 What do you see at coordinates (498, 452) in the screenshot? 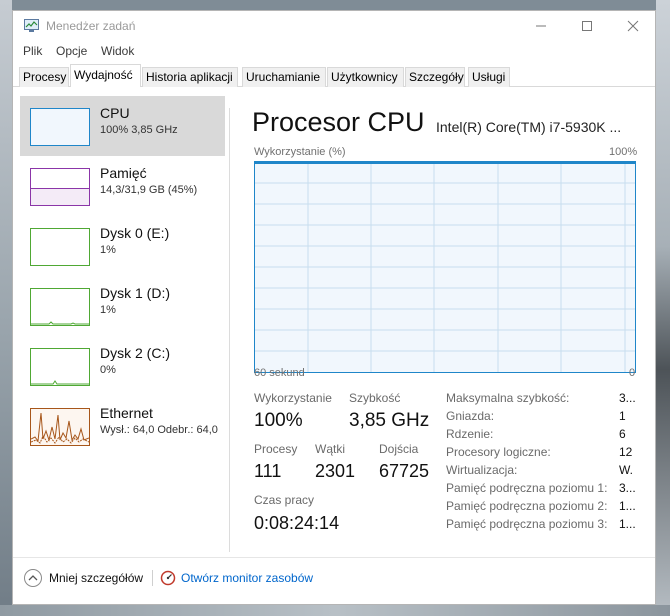
I see `detail-logical-processors-label: Procesory logiczne:` at bounding box center [498, 452].